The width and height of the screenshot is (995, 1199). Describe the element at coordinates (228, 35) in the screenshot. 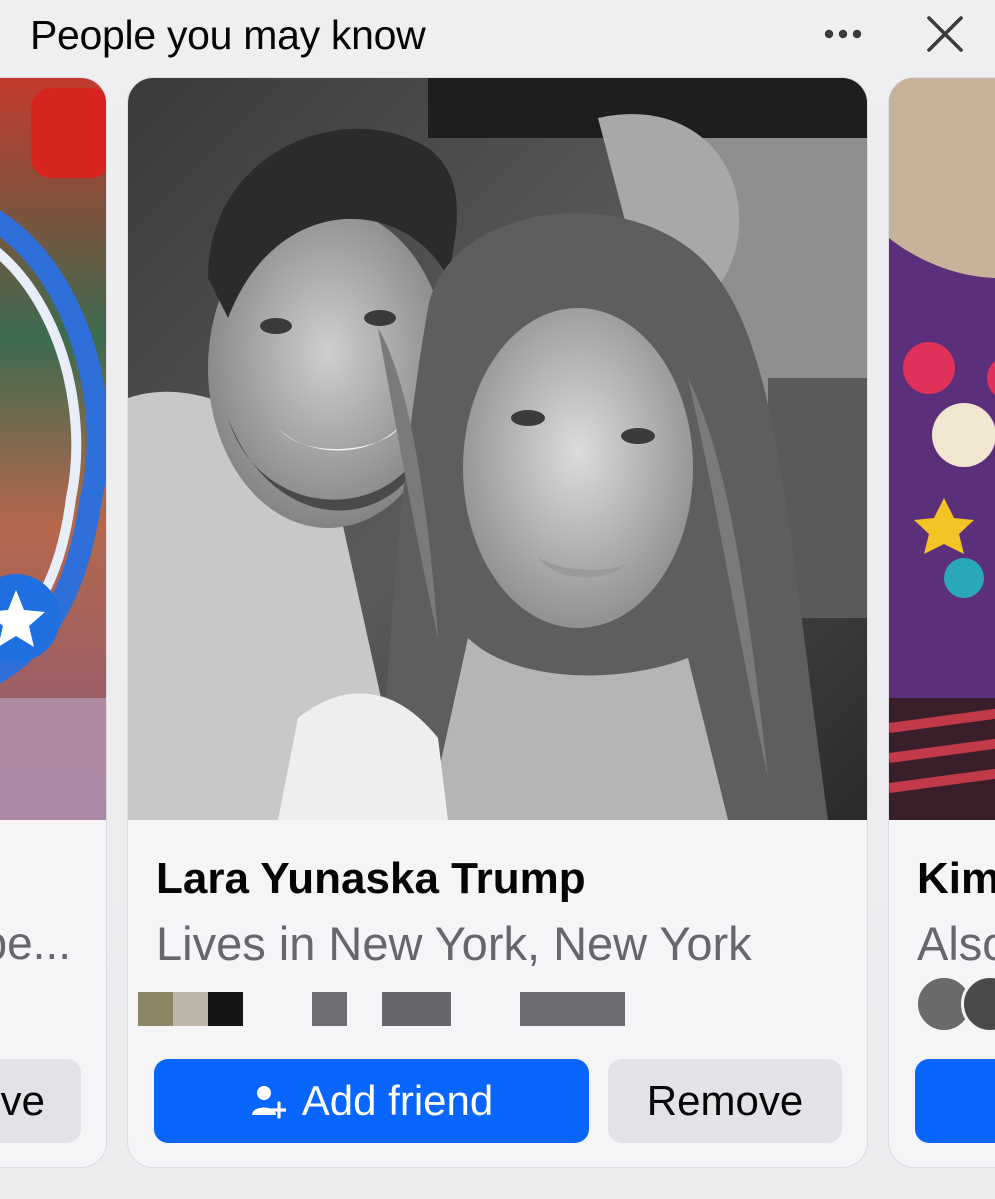

I see `panel-title: People you may know` at that location.